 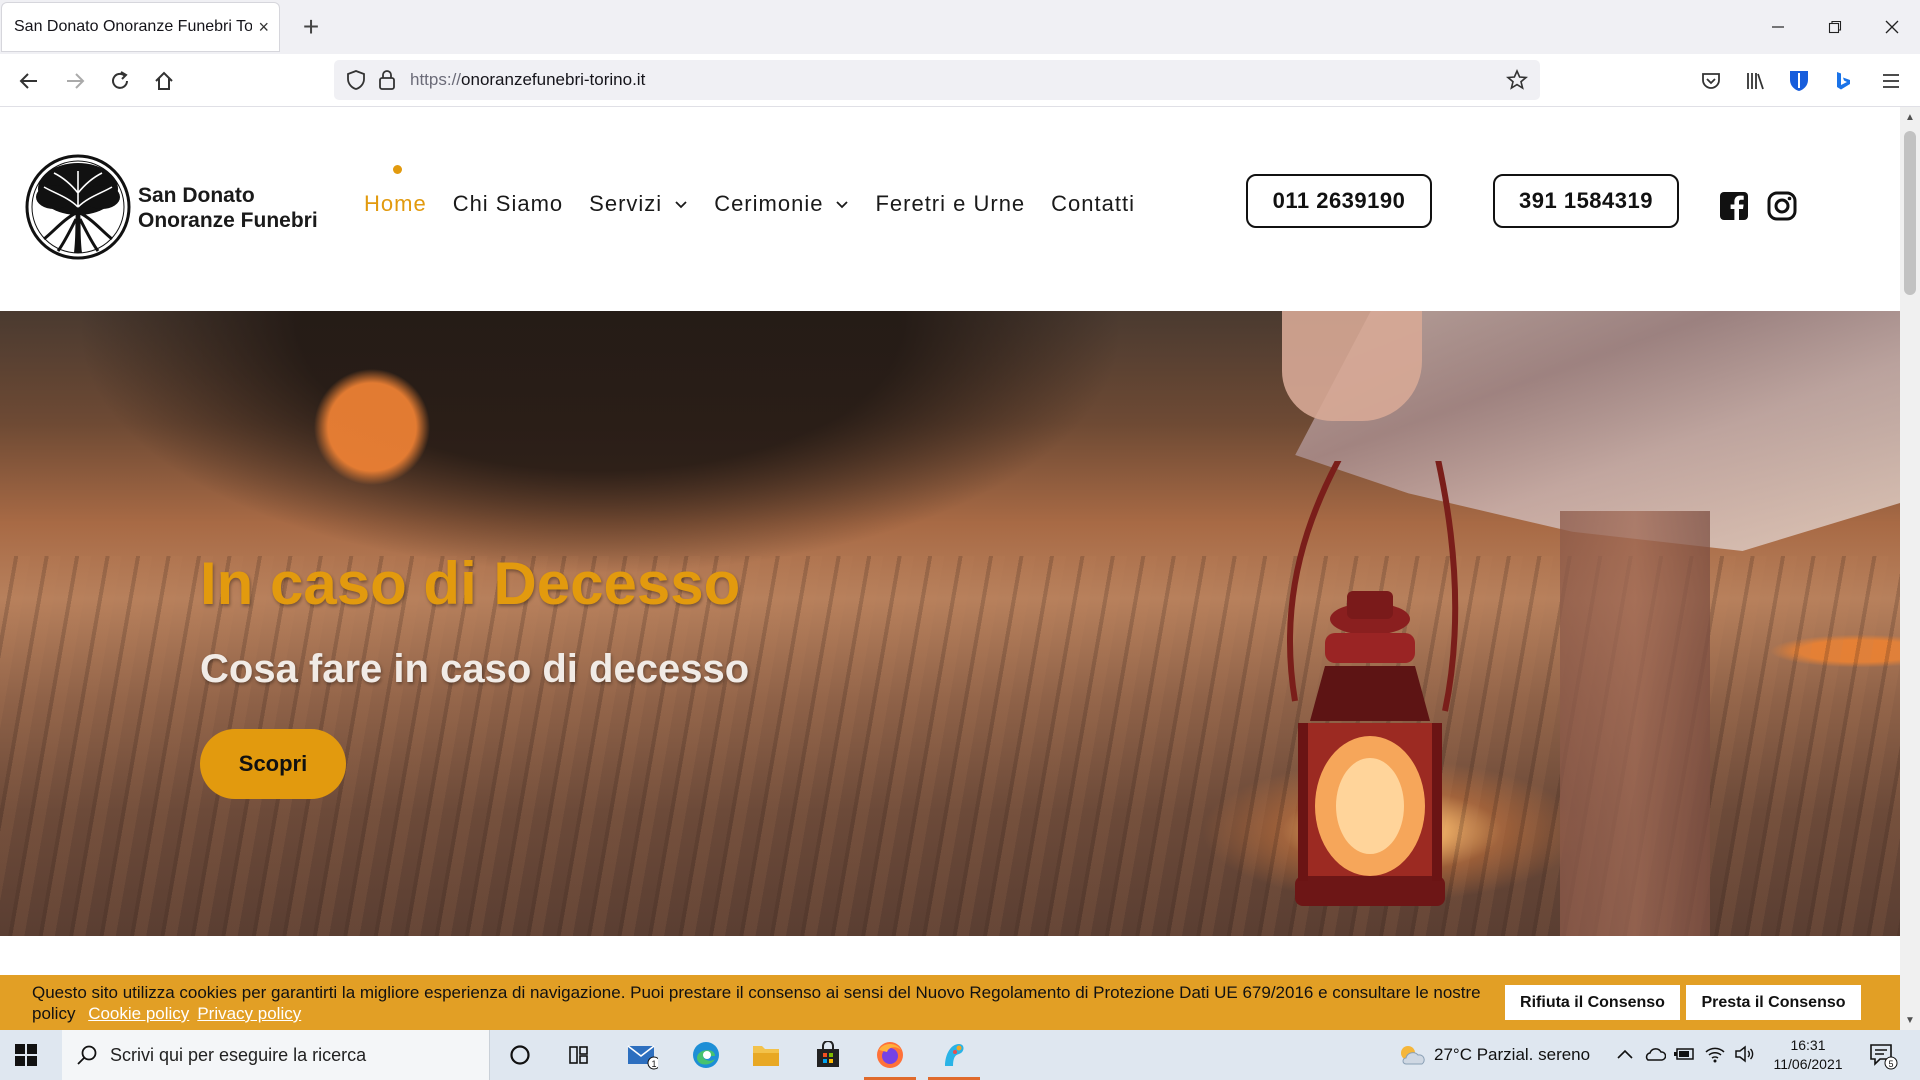 I want to click on edge-icon, so click(x=706, y=1055).